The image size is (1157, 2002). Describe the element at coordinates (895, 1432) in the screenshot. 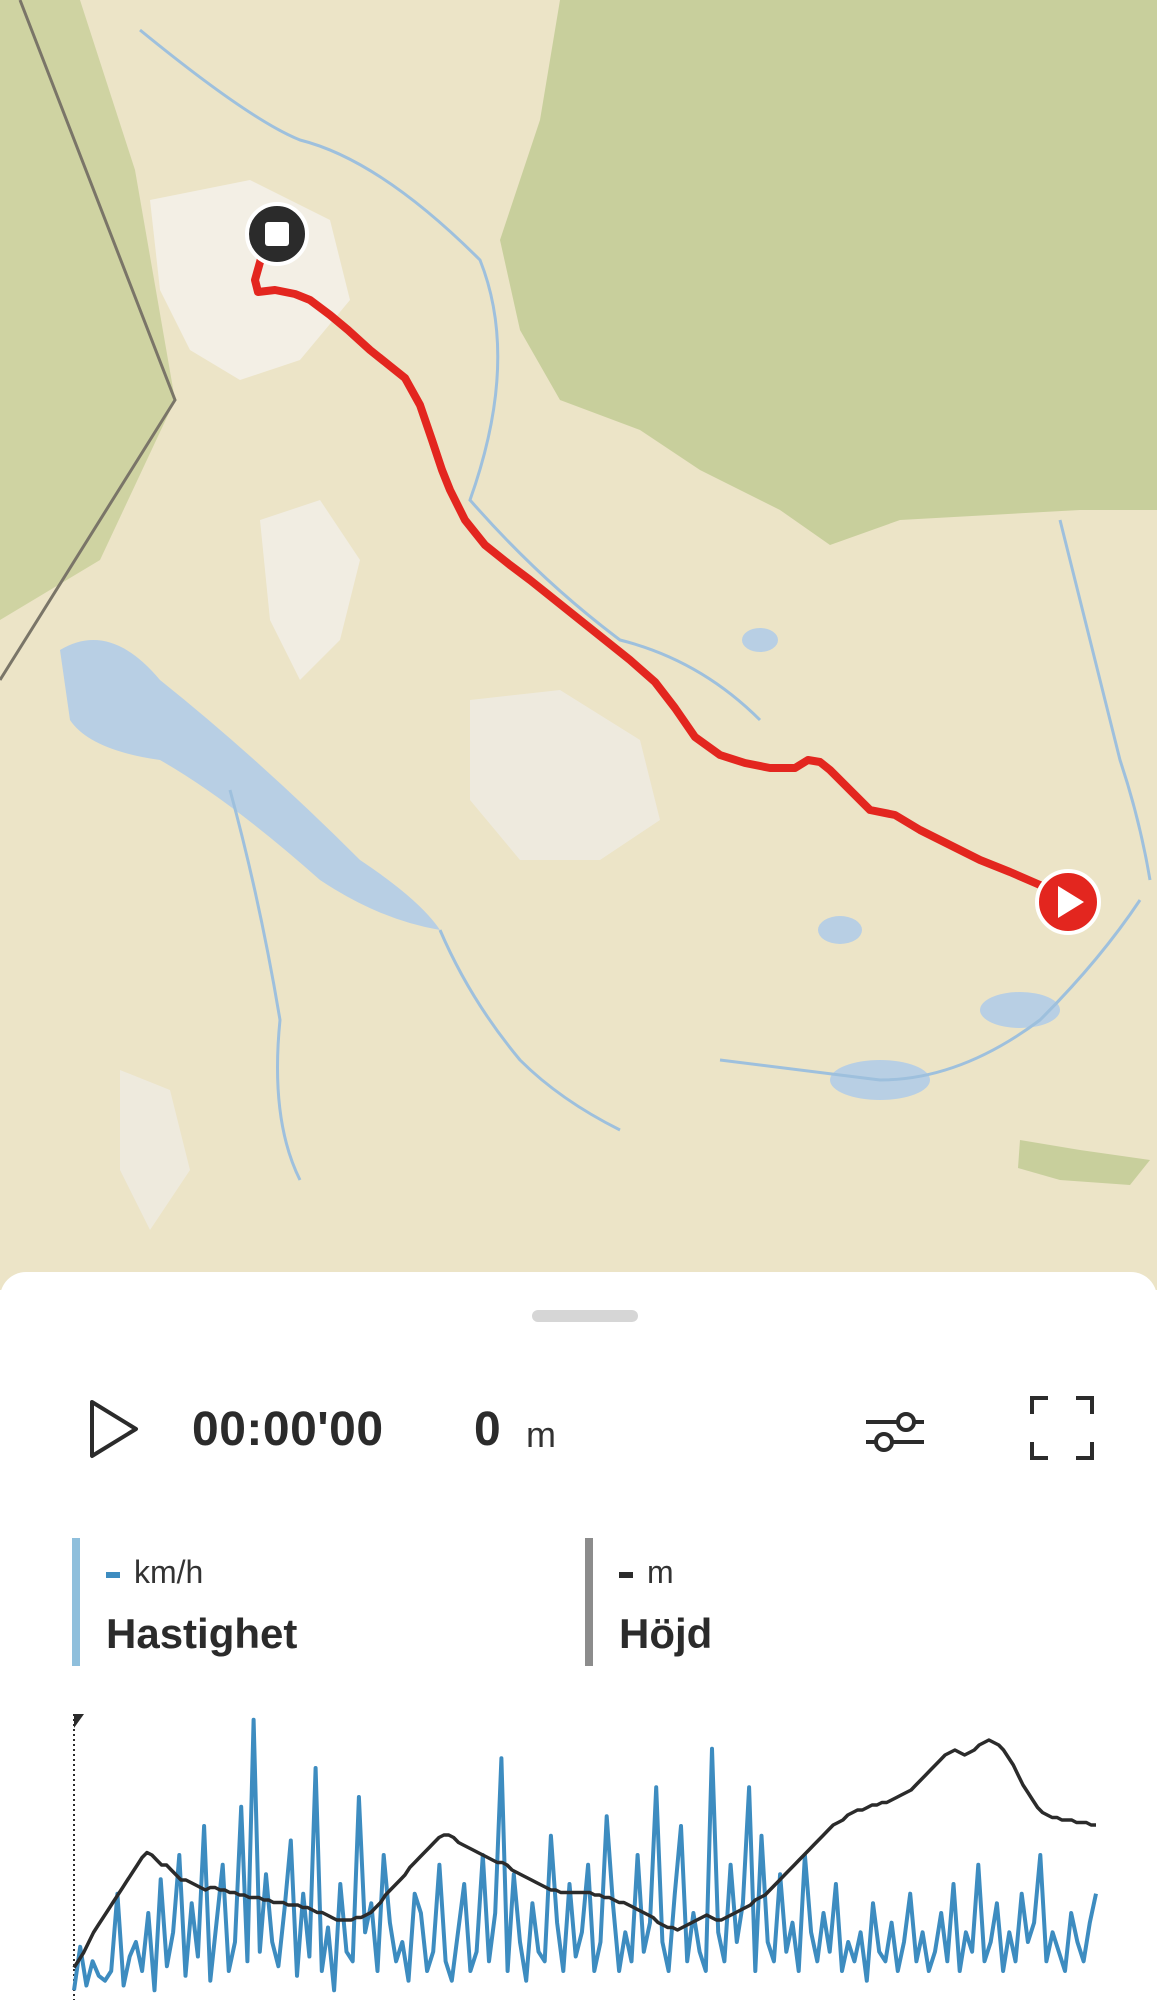

I see `sliders-icon` at that location.